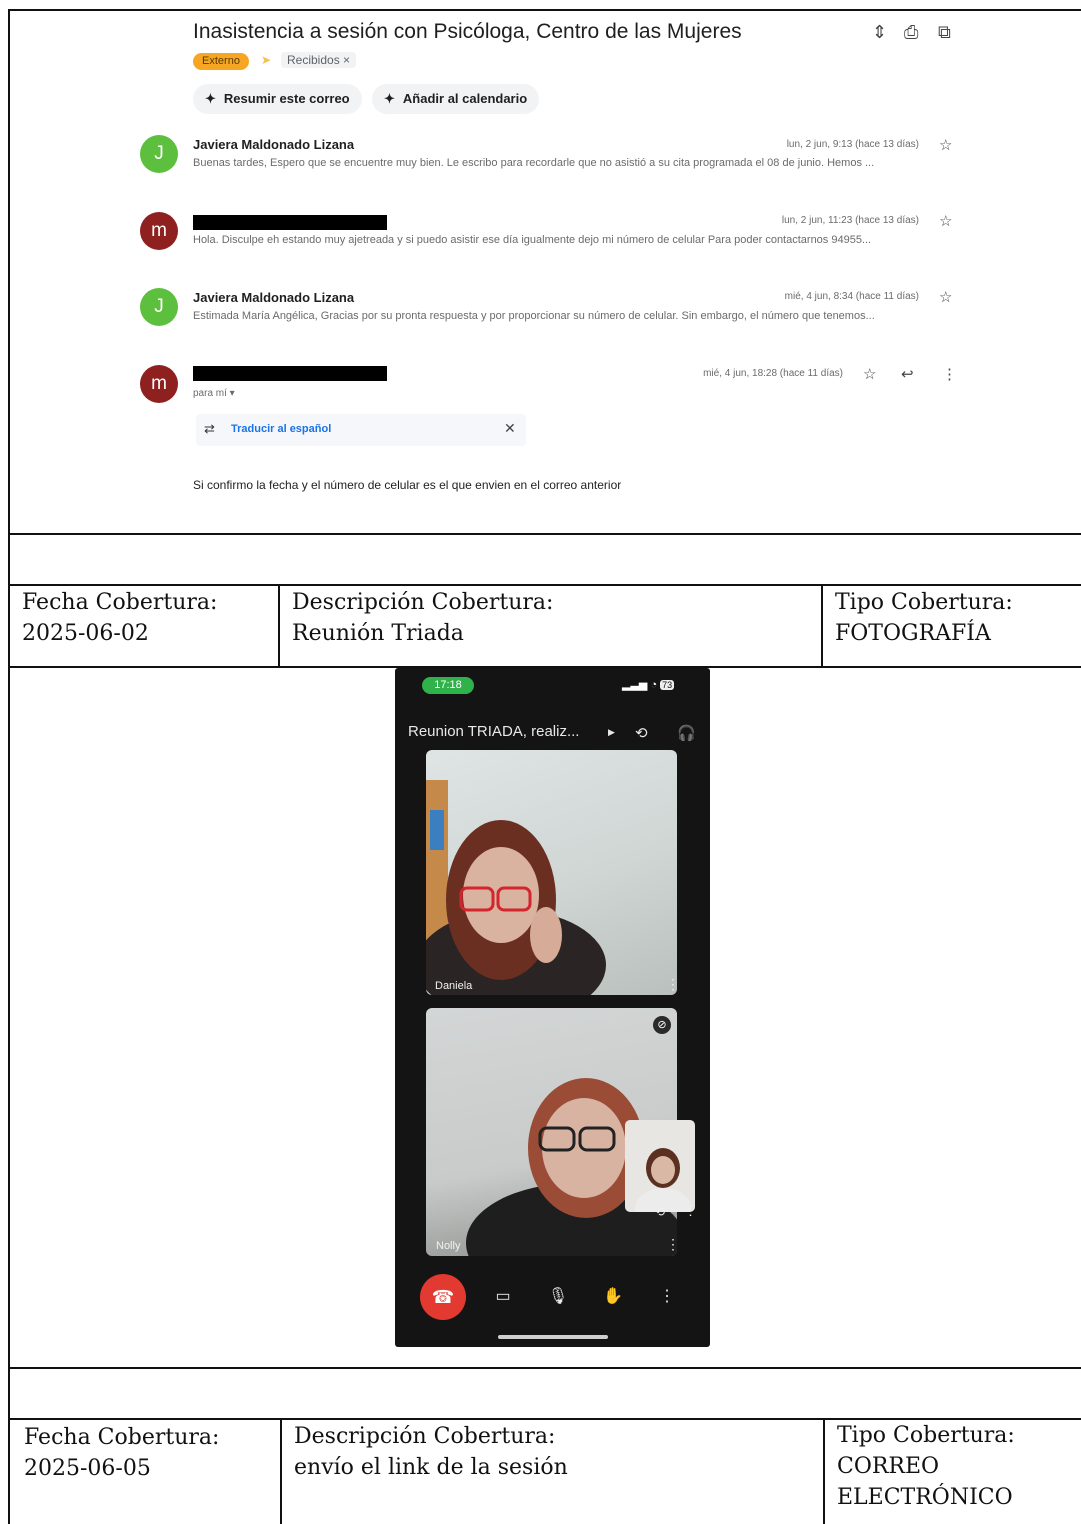  I want to click on frame-top-line, so click(544, 10).